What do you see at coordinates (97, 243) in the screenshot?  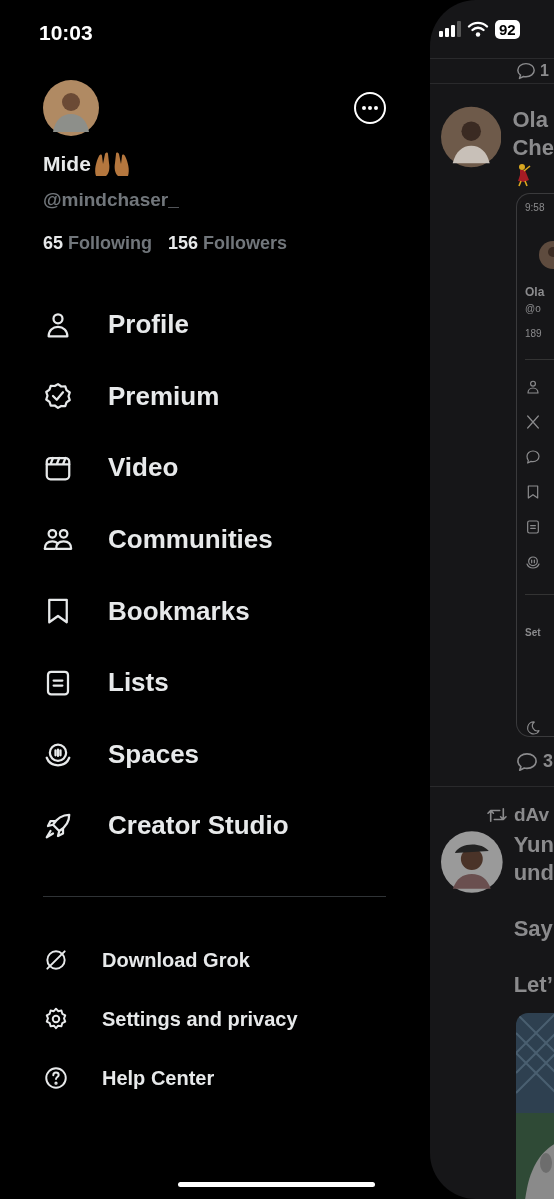 I see `following-link: 65 Following` at bounding box center [97, 243].